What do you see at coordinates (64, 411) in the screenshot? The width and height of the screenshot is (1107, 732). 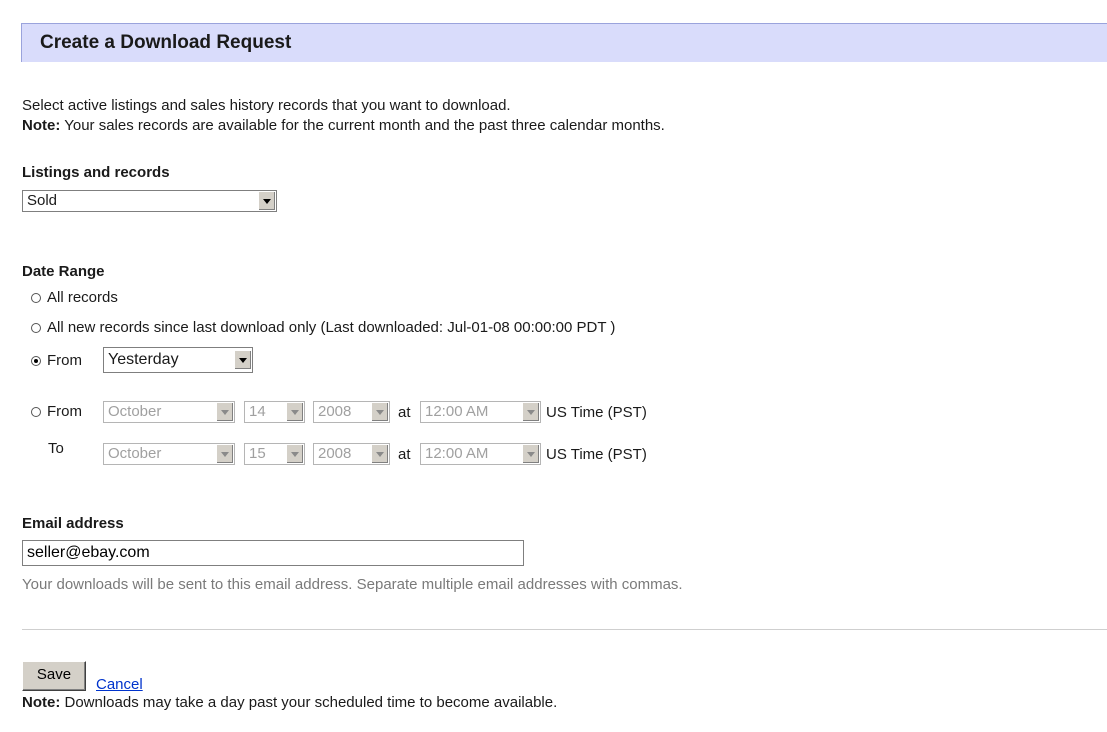 I see `radio-custom-range-label: From` at bounding box center [64, 411].